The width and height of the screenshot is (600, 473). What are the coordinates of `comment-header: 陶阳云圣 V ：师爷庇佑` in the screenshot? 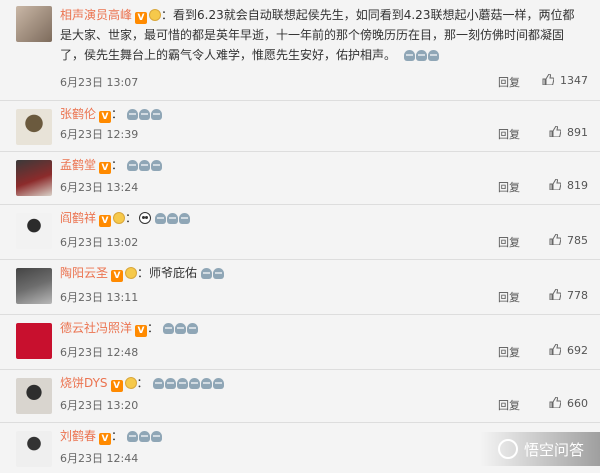 It's located at (324, 274).